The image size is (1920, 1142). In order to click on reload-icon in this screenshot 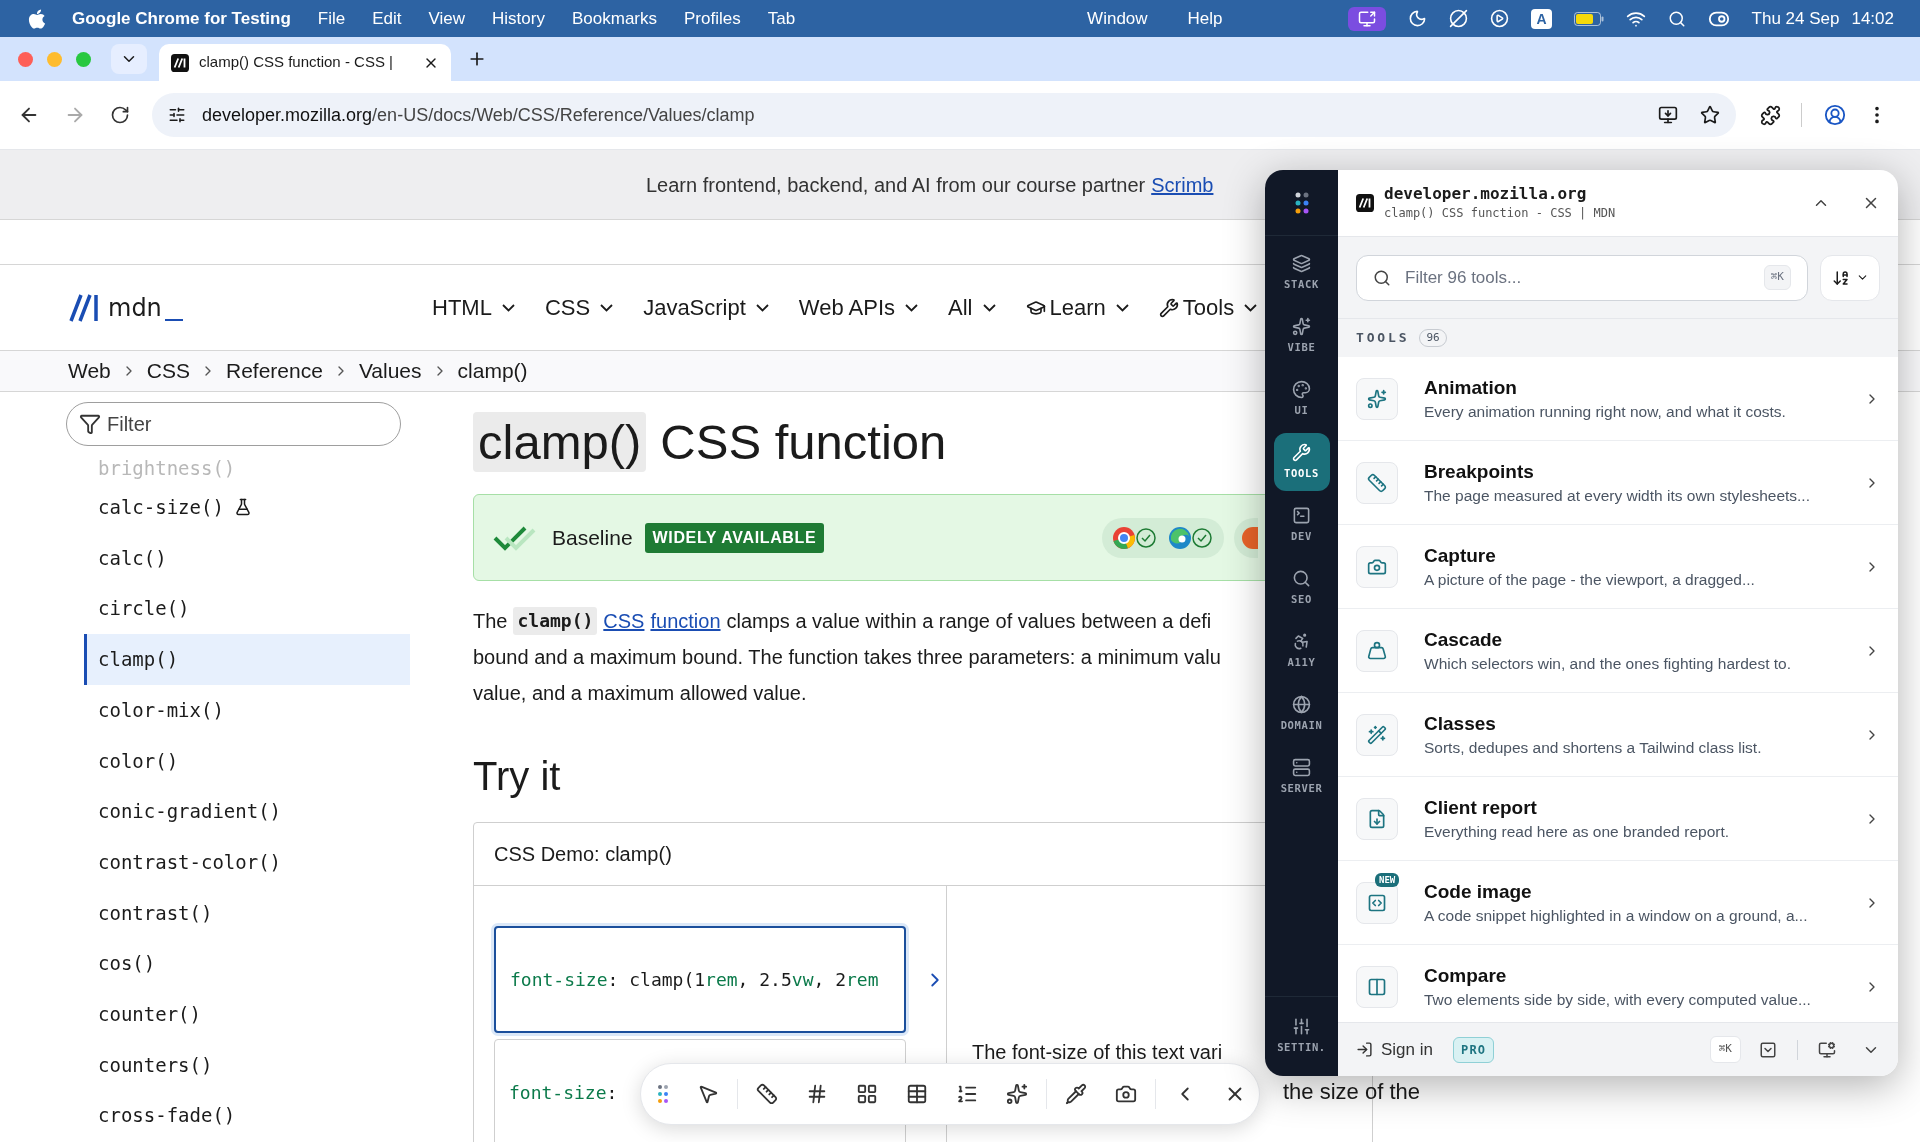, I will do `click(120, 115)`.